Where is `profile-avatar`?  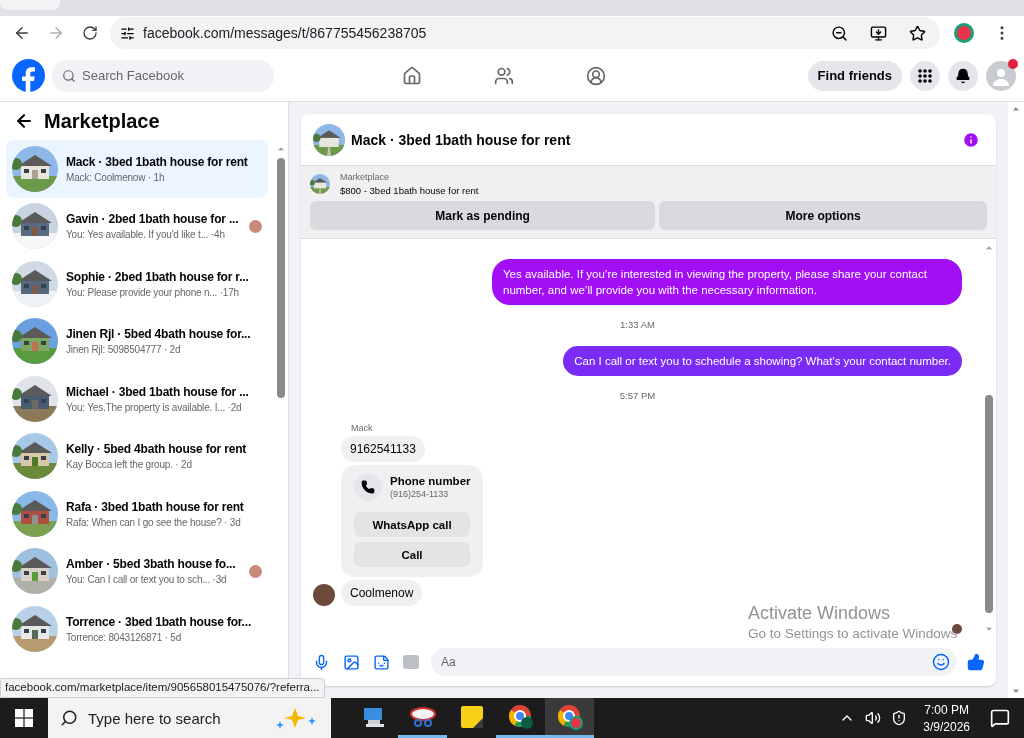 profile-avatar is located at coordinates (964, 33).